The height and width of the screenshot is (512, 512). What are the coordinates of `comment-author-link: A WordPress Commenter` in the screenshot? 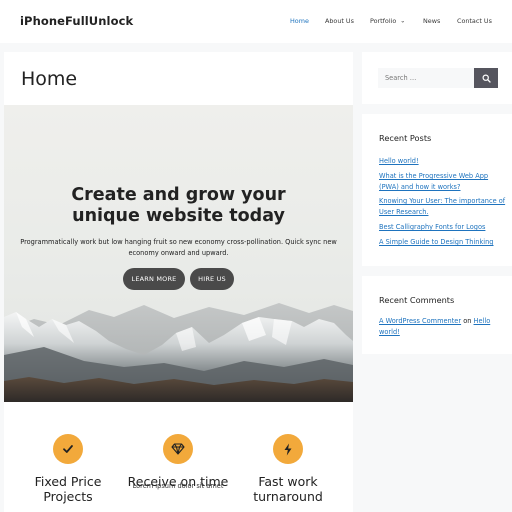 It's located at (420, 321).